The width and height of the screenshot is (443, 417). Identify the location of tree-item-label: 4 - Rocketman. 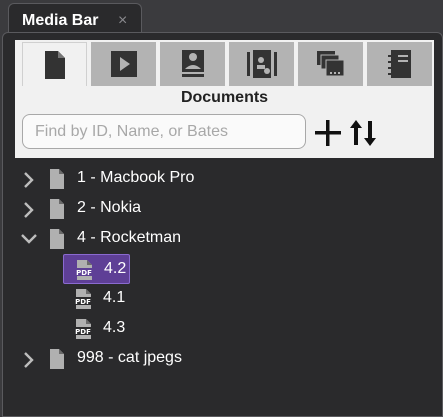
(129, 237).